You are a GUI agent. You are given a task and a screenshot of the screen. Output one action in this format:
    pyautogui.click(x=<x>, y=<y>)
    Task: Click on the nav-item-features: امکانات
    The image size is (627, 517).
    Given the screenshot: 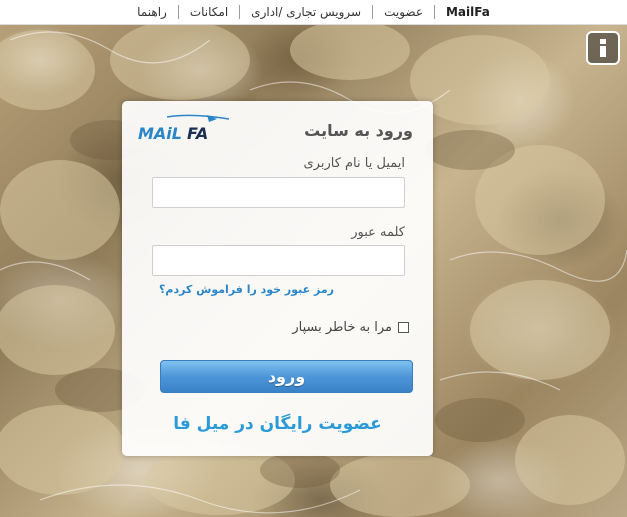 What is the action you would take?
    pyautogui.click(x=208, y=12)
    